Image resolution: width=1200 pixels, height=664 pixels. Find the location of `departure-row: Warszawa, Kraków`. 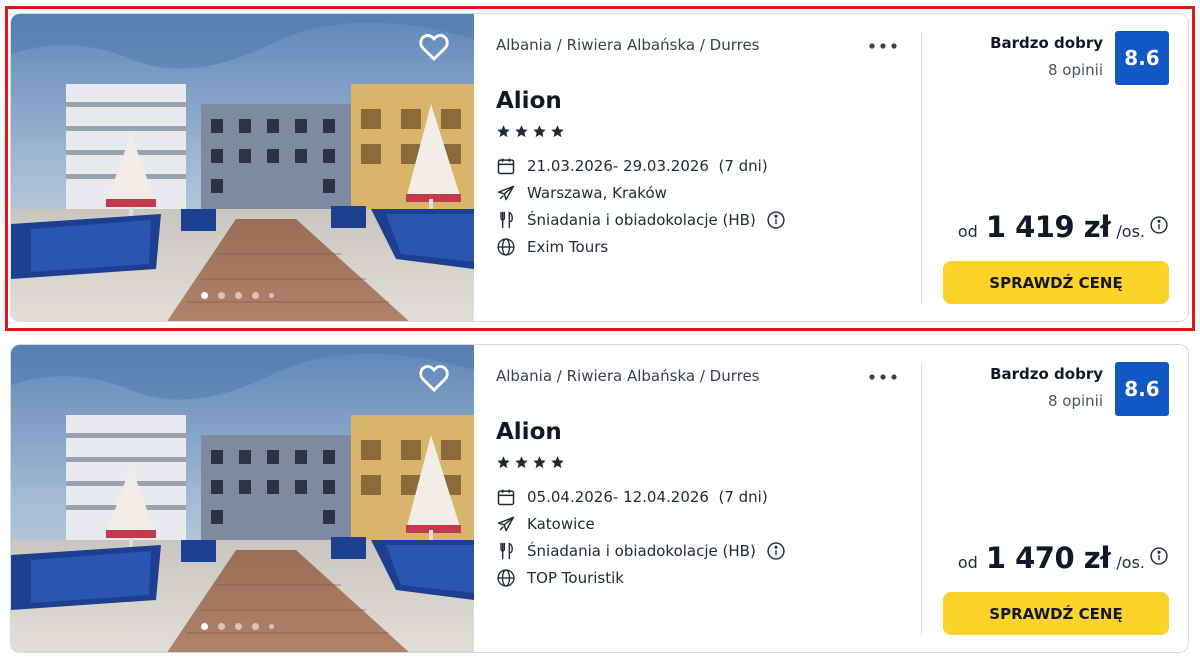

departure-row: Warszawa, Kraków is located at coordinates (581, 193).